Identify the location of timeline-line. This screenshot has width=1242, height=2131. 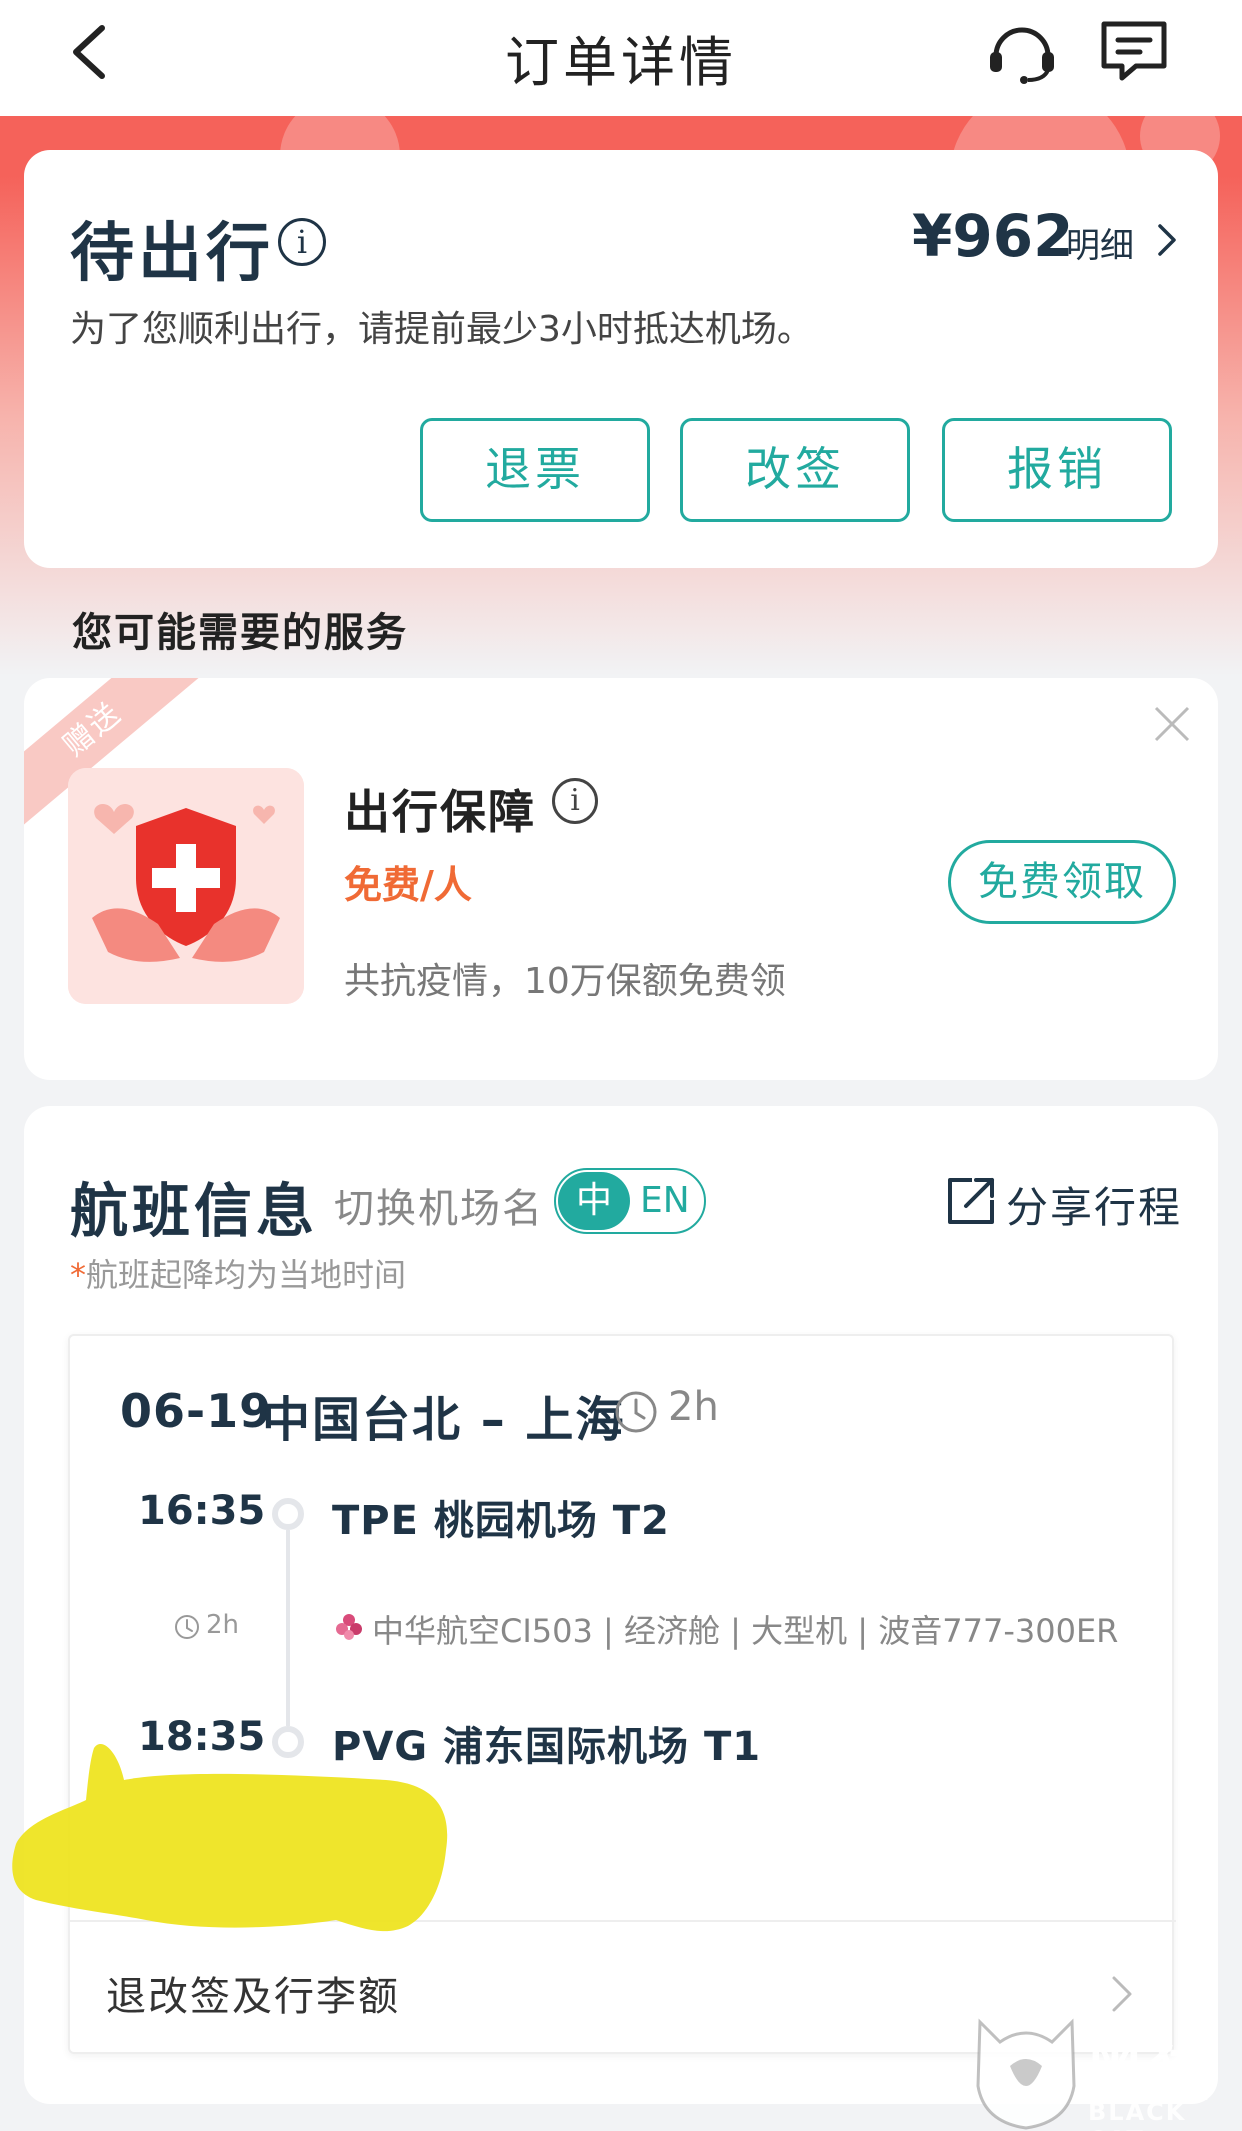
(288, 1628).